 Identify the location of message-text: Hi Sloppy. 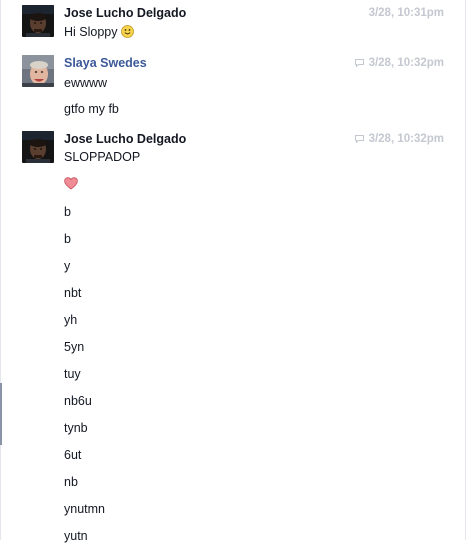
(91, 32).